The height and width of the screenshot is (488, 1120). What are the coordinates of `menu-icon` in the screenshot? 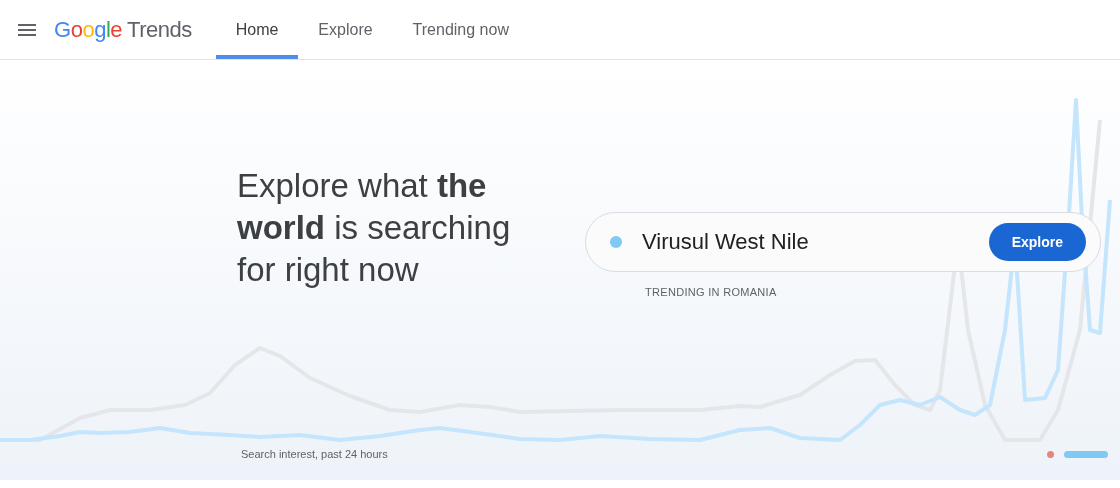 It's located at (27, 29).